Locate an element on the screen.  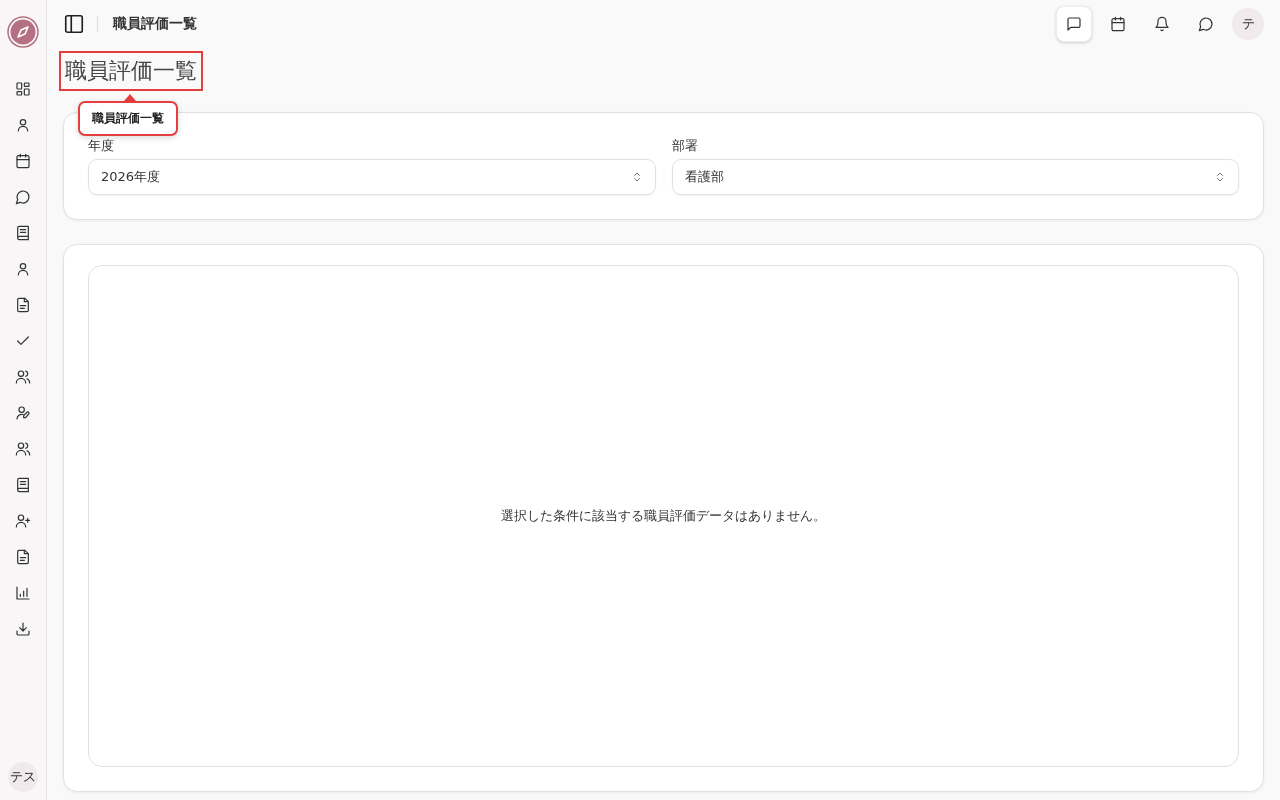
tooltip-arrow-icon is located at coordinates (130, 97).